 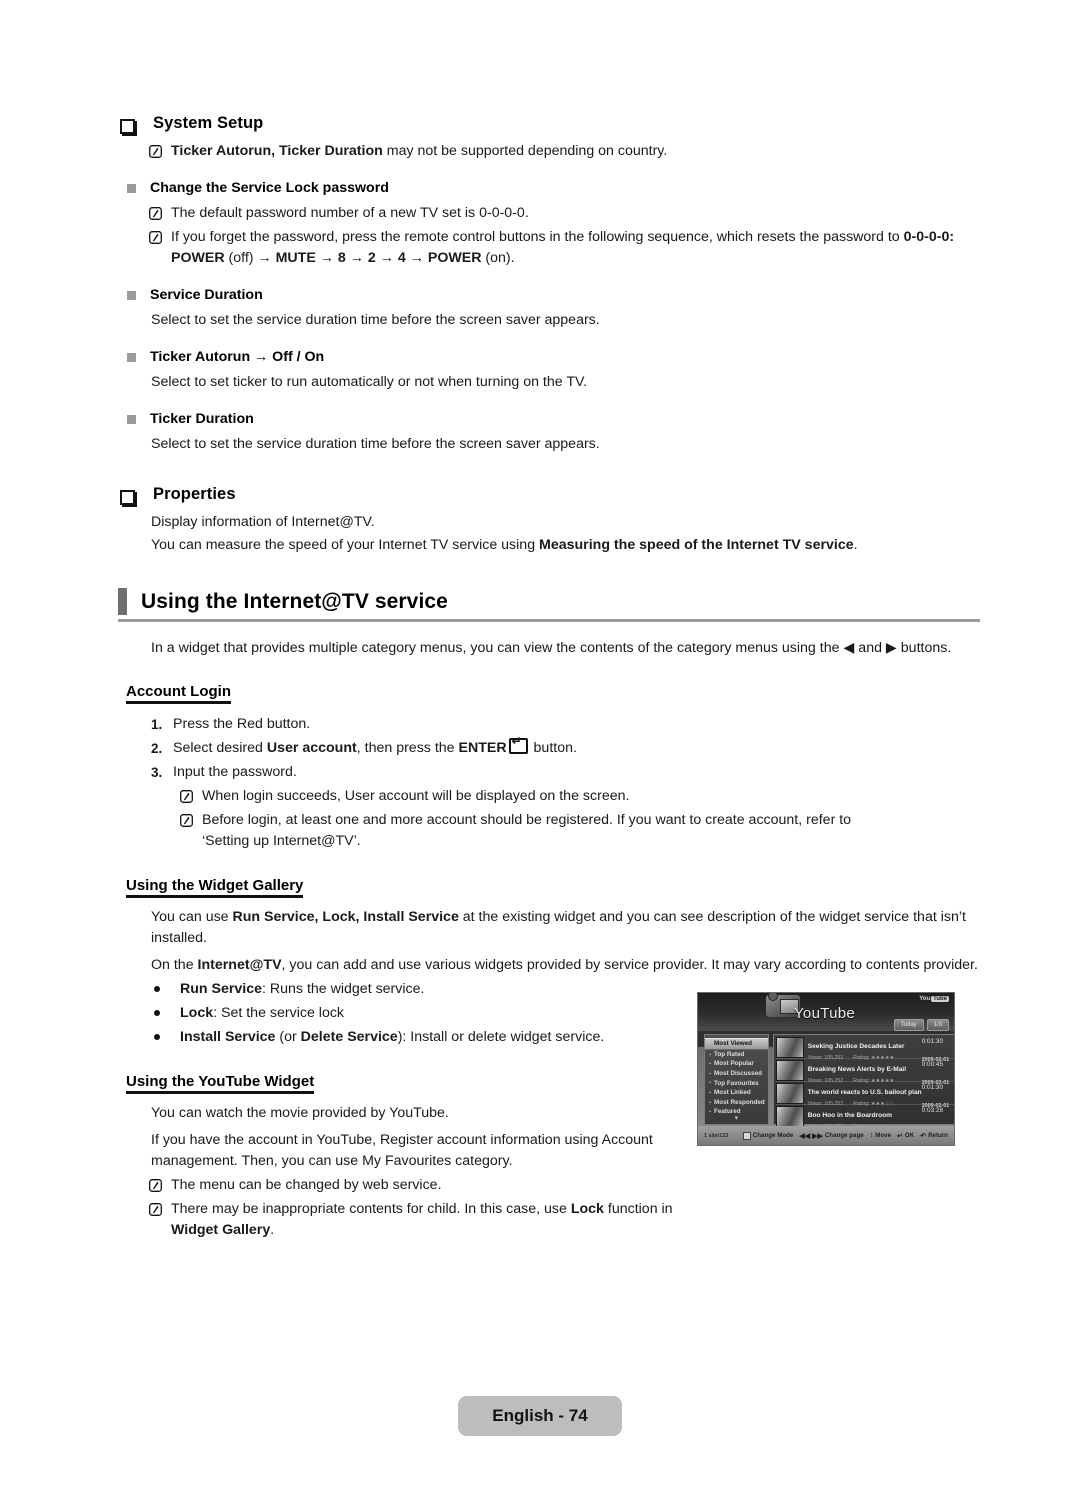 What do you see at coordinates (549, 620) in the screenshot?
I see `section-divider` at bounding box center [549, 620].